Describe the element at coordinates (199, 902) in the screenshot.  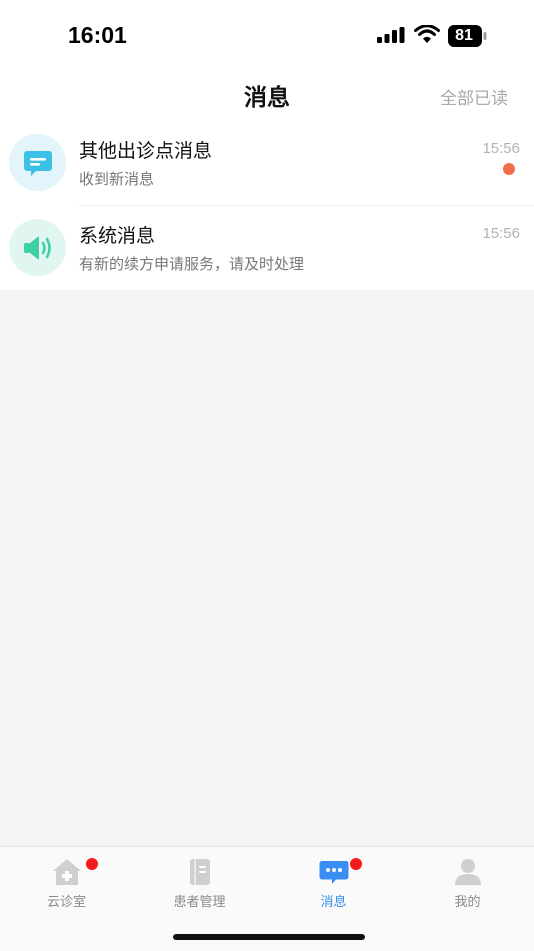
I see `tab-label: 患者管理` at that location.